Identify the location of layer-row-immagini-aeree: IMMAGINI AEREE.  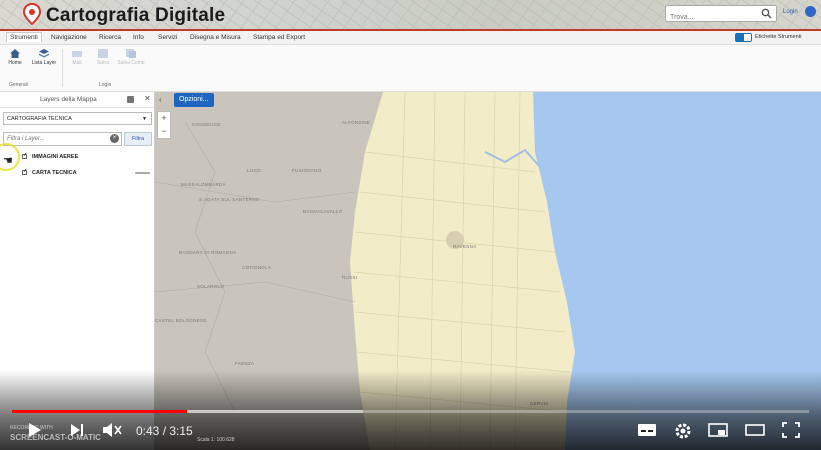
(77, 157).